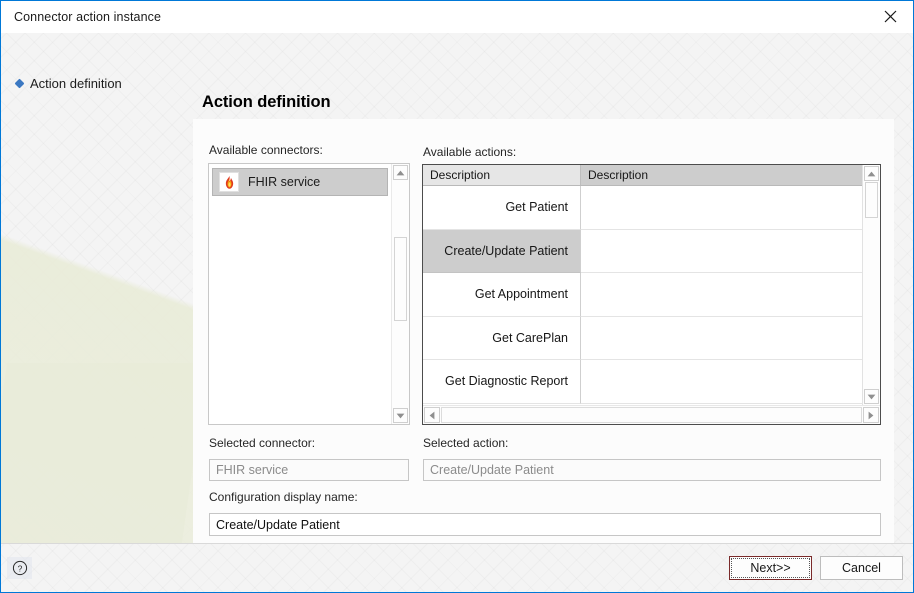 This screenshot has width=914, height=593. I want to click on selected-action-label: Selected action:, so click(466, 443).